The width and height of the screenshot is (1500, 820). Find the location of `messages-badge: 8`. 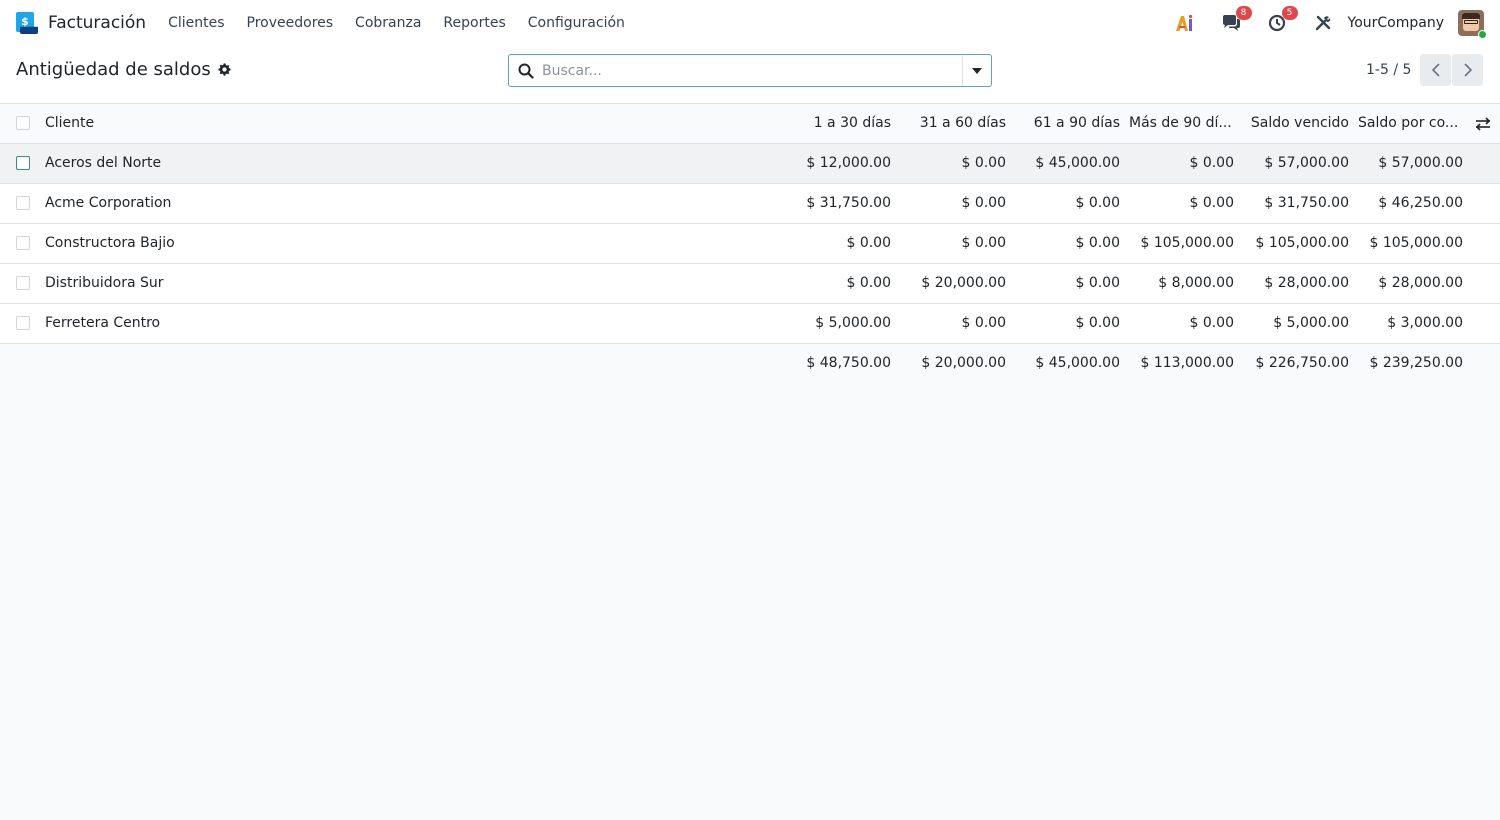

messages-badge: 8 is located at coordinates (1243, 13).